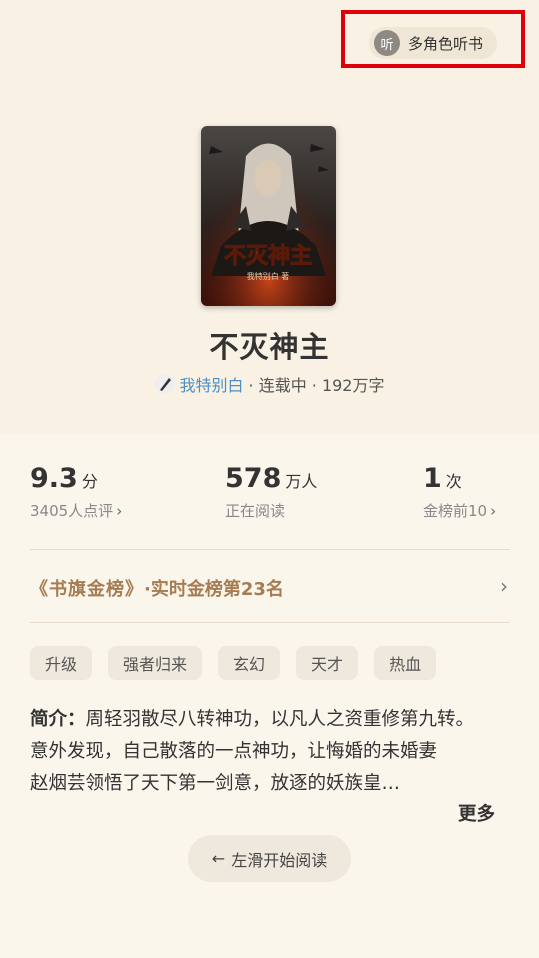 The width and height of the screenshot is (539, 958). Describe the element at coordinates (164, 384) in the screenshot. I see `author-avatar` at that location.